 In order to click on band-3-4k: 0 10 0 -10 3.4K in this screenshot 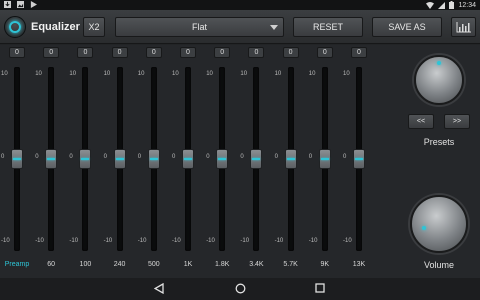, I will do `click(256, 161)`.